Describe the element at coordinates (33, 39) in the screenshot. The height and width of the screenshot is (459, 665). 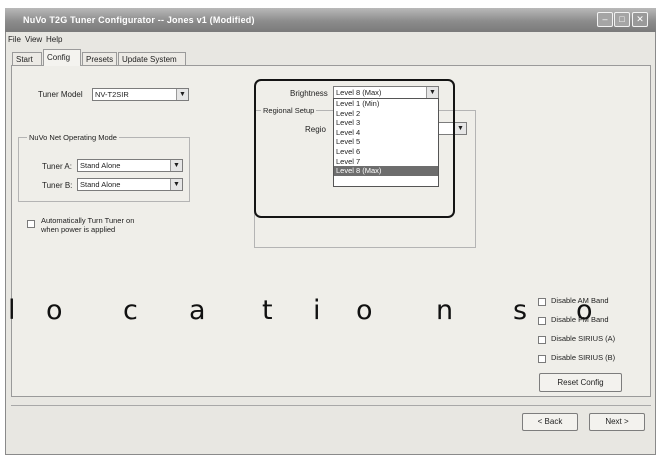
I see `menu-view: View` at that location.